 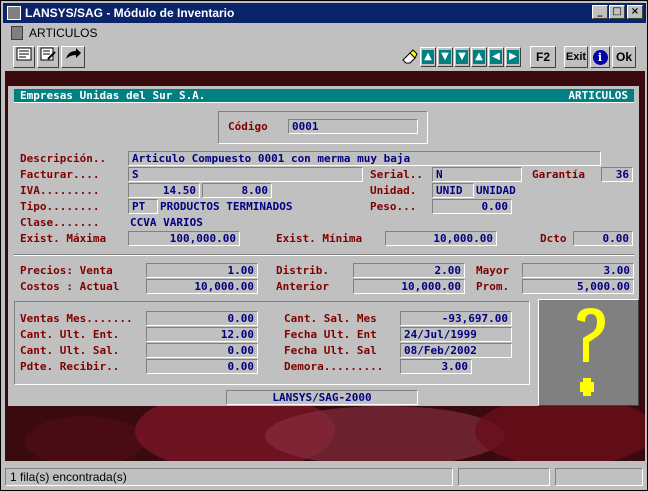 What do you see at coordinates (202, 366) in the screenshot?
I see `pdte-recibir-field: 0.00` at bounding box center [202, 366].